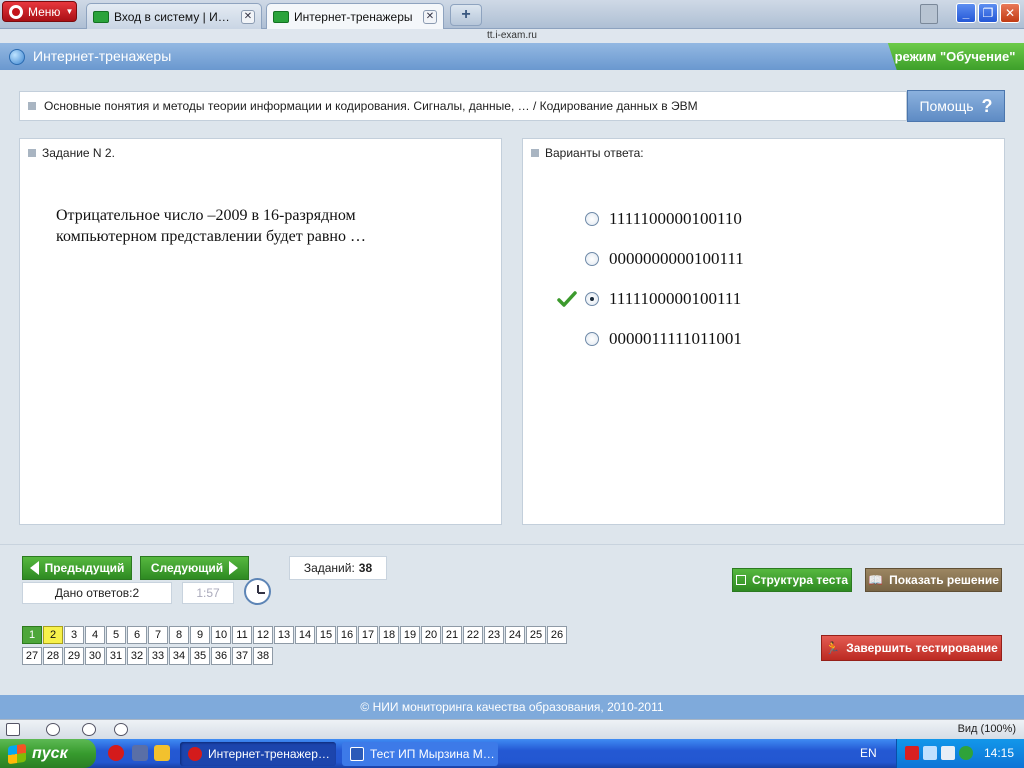 The width and height of the screenshot is (1024, 768). Describe the element at coordinates (956, 106) in the screenshot. I see `help-button: Помощь ?` at that location.